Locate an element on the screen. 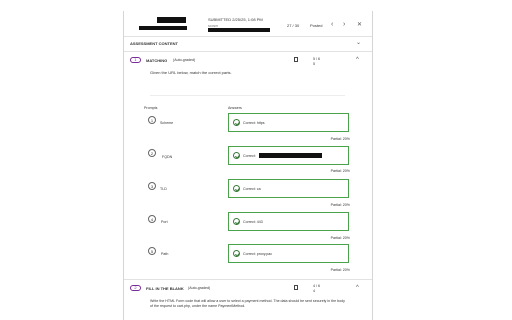 This screenshot has width=512, height=320. question-score: 4 / 6 is located at coordinates (316, 286).